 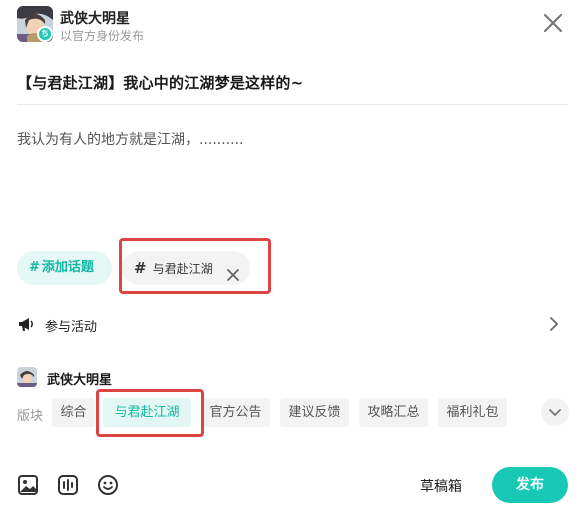 What do you see at coordinates (30, 416) in the screenshot?
I see `section-label: 版块` at bounding box center [30, 416].